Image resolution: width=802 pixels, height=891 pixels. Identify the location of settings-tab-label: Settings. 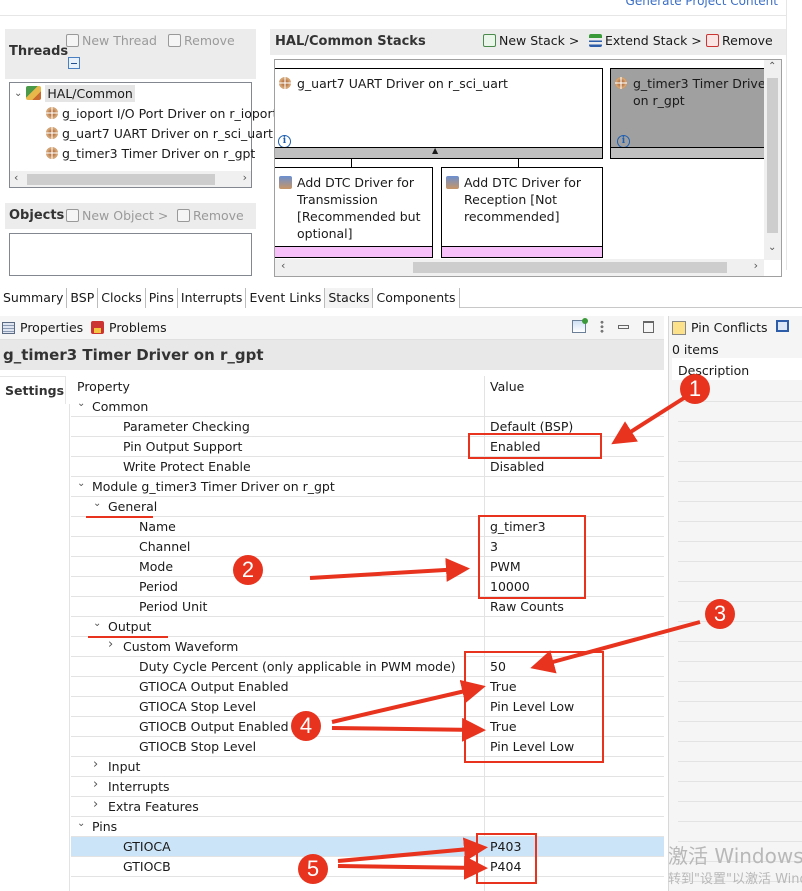
(35, 390).